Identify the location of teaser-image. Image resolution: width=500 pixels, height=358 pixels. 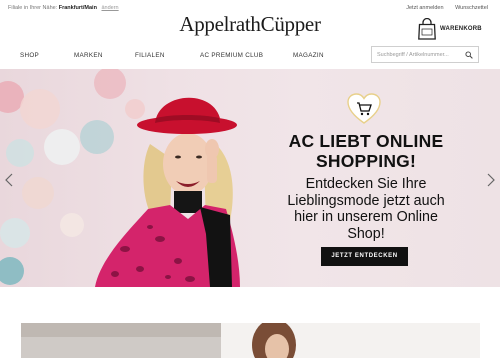
(250, 340).